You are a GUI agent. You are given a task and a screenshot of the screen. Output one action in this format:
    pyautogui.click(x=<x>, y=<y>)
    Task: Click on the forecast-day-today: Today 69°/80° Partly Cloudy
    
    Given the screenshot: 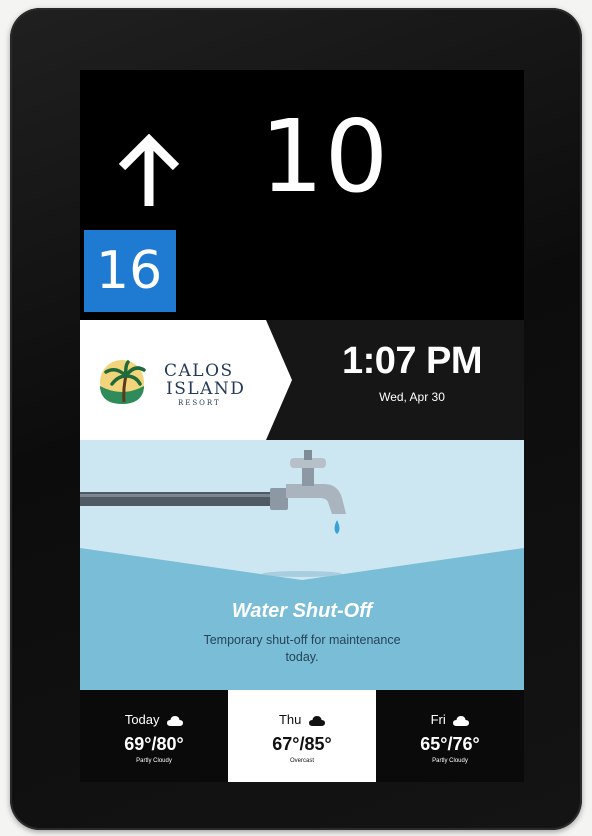 What is the action you would take?
    pyautogui.click(x=154, y=736)
    